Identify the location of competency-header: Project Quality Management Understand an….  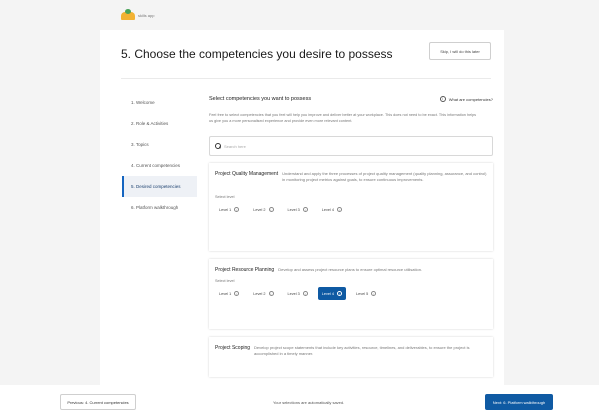
(351, 177).